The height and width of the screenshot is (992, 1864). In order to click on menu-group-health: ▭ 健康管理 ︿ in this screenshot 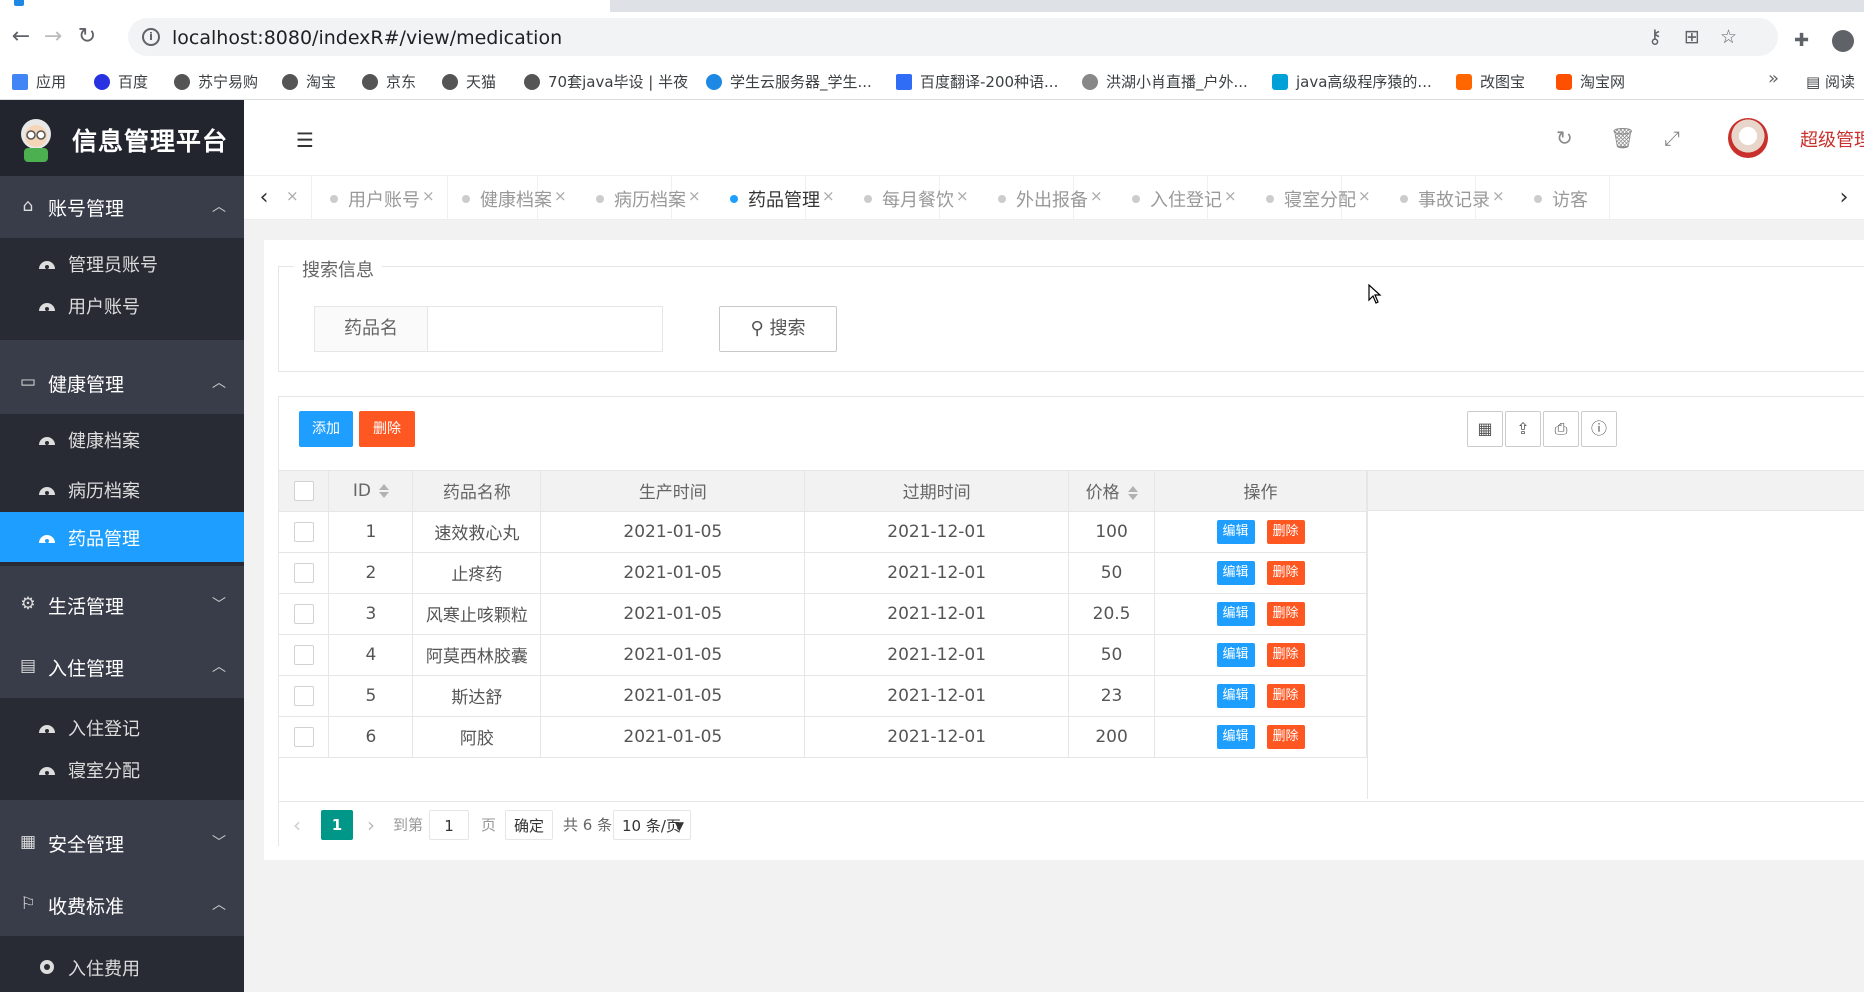, I will do `click(122, 383)`.